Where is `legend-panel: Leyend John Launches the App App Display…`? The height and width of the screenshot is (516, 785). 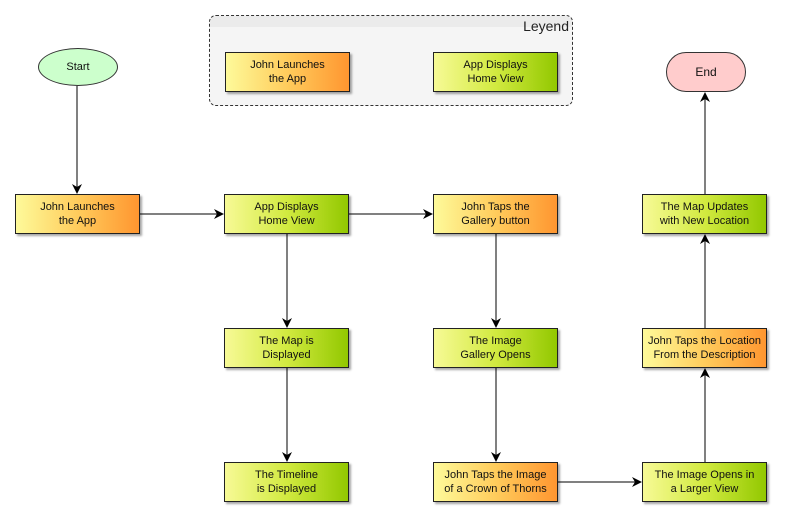 legend-panel: Leyend John Launches the App App Display… is located at coordinates (391, 60).